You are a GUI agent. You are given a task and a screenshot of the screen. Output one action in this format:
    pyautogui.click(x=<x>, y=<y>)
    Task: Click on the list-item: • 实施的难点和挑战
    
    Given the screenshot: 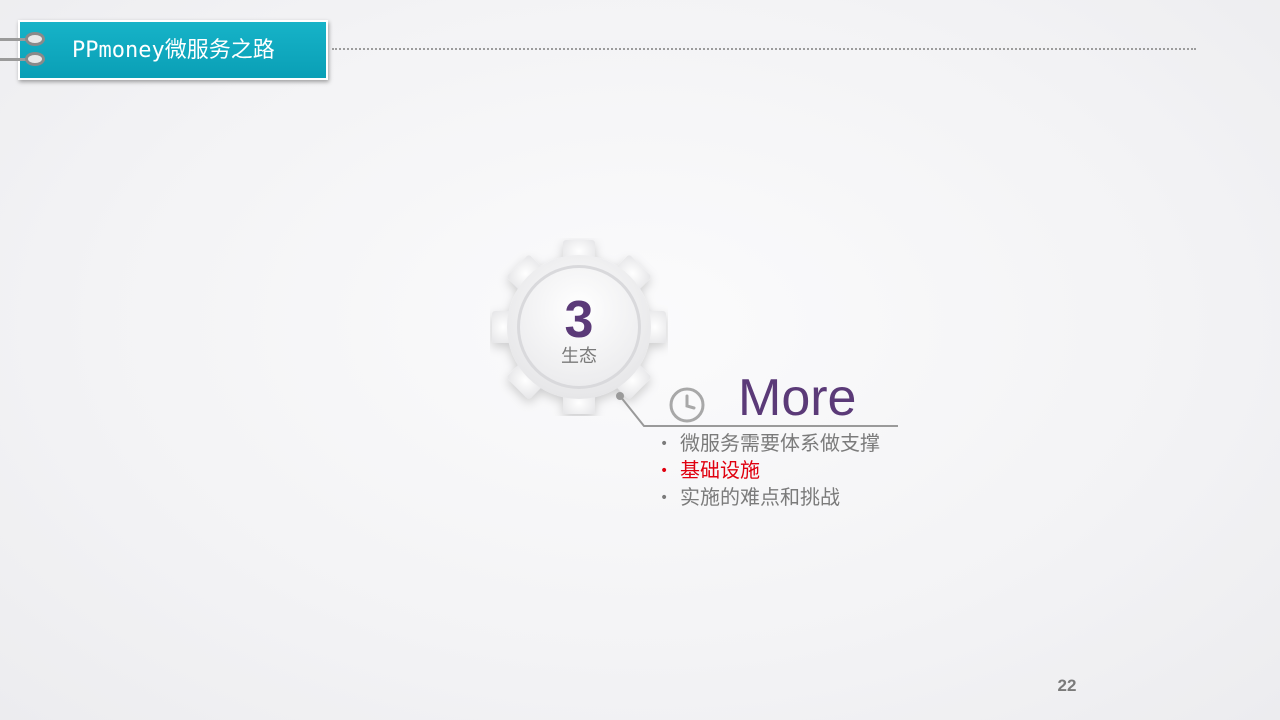 What is the action you would take?
    pyautogui.click(x=770, y=497)
    